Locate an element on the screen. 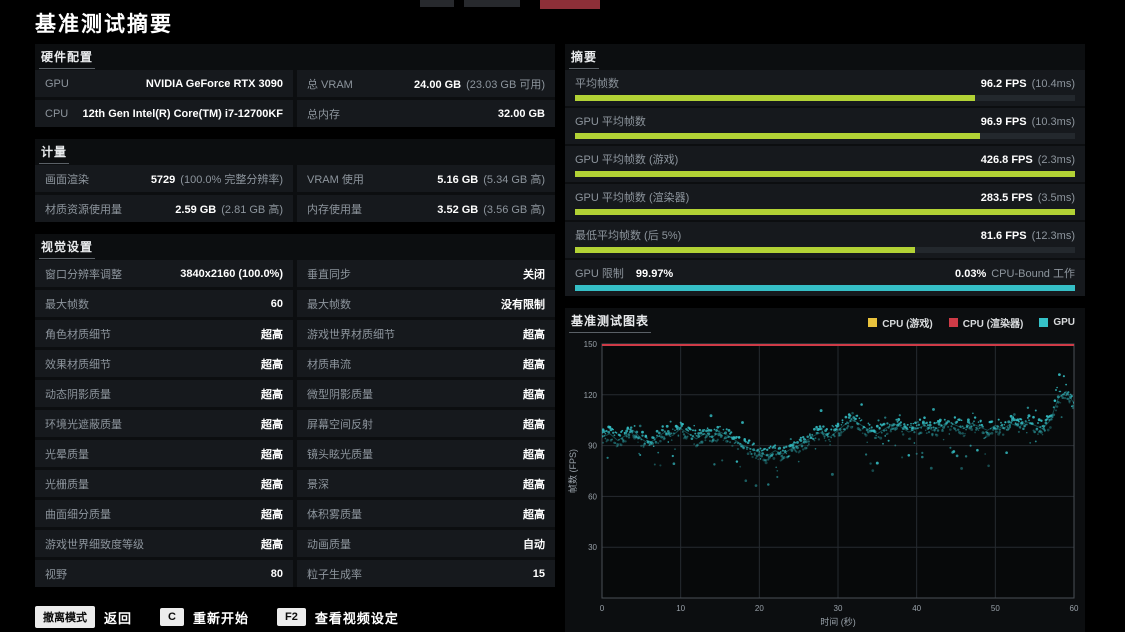  metric-cell: 材质资源使用量 2.59 GB (2.81 GB 高) is located at coordinates (164, 208).